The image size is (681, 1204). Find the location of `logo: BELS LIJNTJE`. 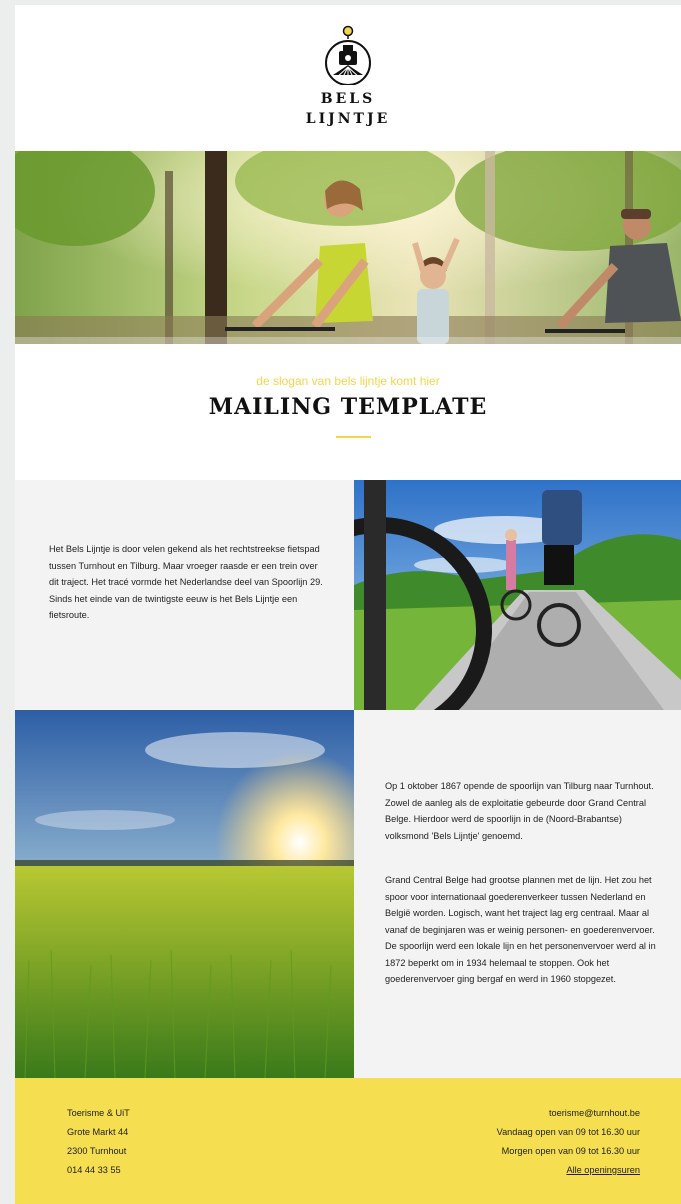

logo: BELS LIJNTJE is located at coordinates (348, 79).